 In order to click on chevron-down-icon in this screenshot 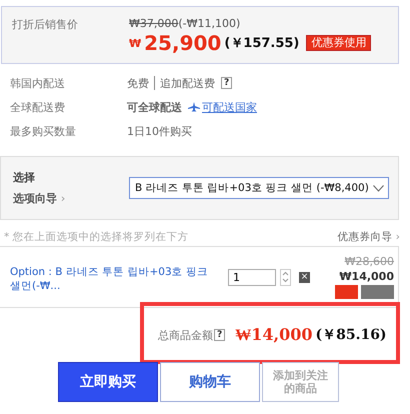, I will do `click(378, 188)`.